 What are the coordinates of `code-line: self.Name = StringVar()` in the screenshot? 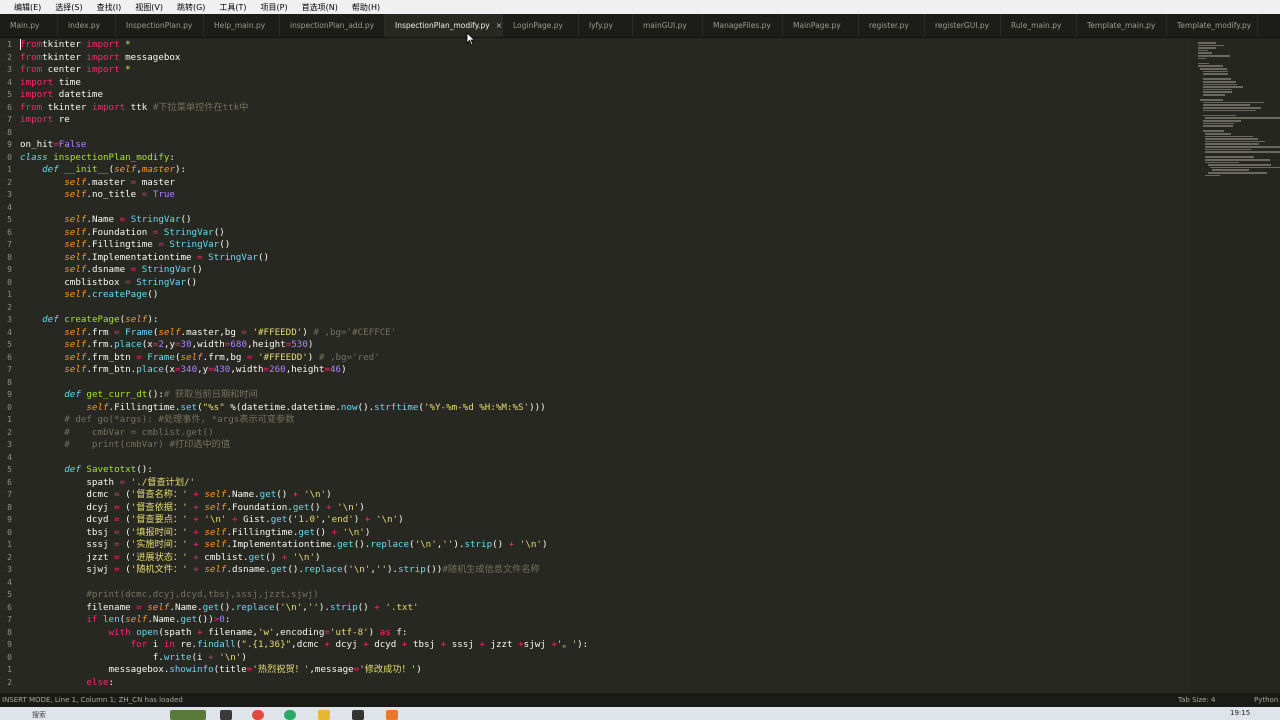 It's located at (105, 220).